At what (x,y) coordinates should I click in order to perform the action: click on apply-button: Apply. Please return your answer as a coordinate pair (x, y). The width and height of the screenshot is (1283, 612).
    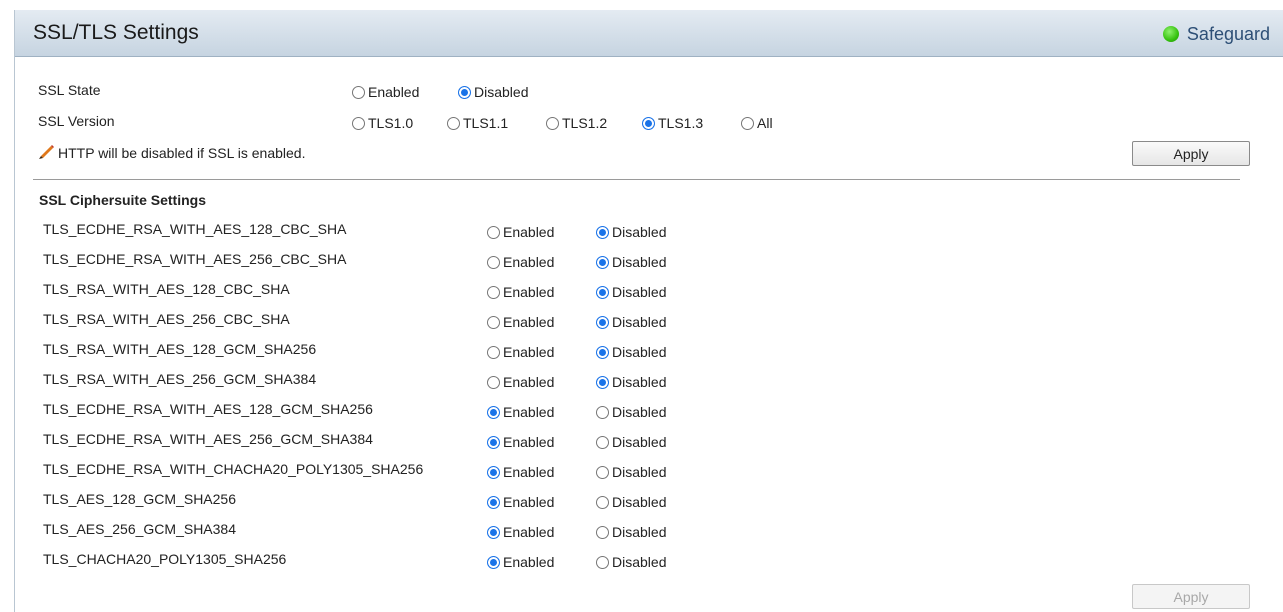
    Looking at the image, I should click on (1191, 153).